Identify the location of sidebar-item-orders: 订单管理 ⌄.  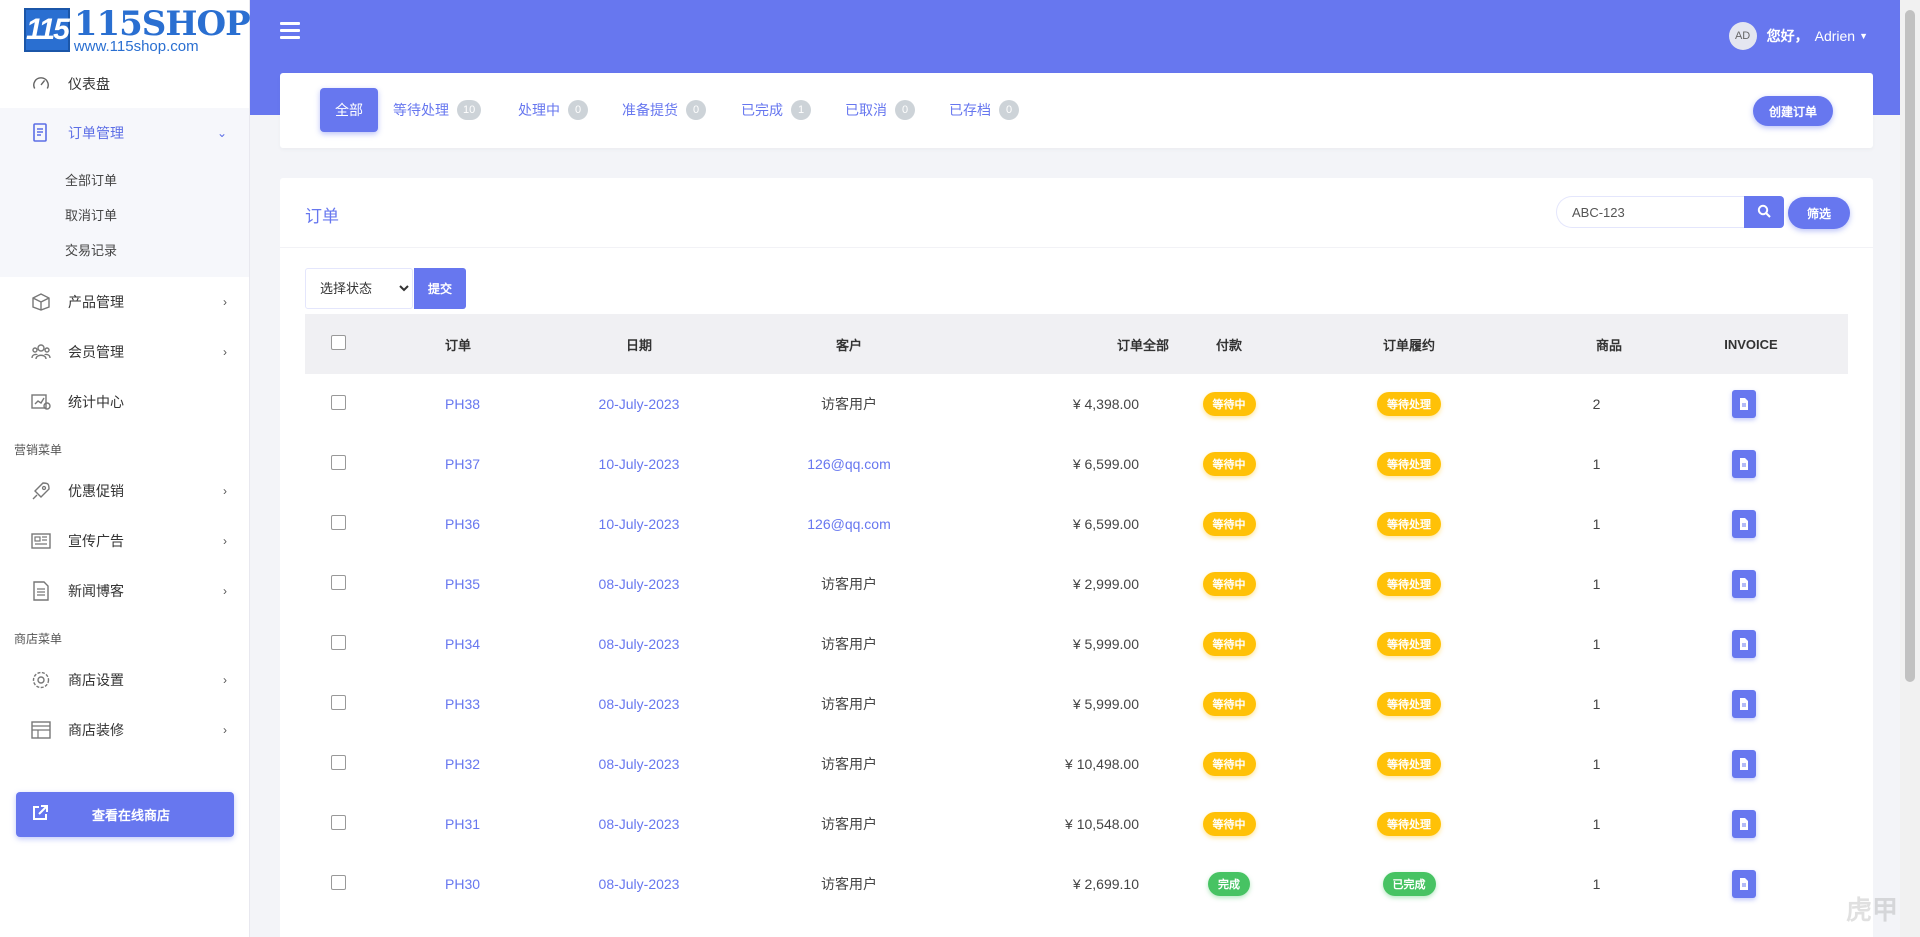
(124, 133).